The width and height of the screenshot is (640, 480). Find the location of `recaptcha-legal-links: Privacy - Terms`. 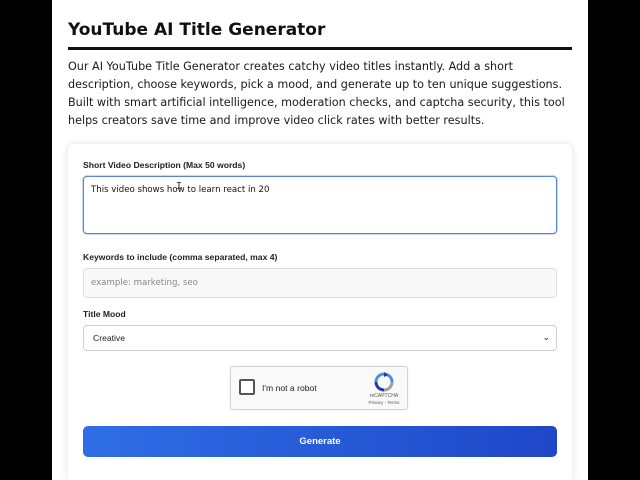

recaptcha-legal-links: Privacy - Terms is located at coordinates (384, 402).